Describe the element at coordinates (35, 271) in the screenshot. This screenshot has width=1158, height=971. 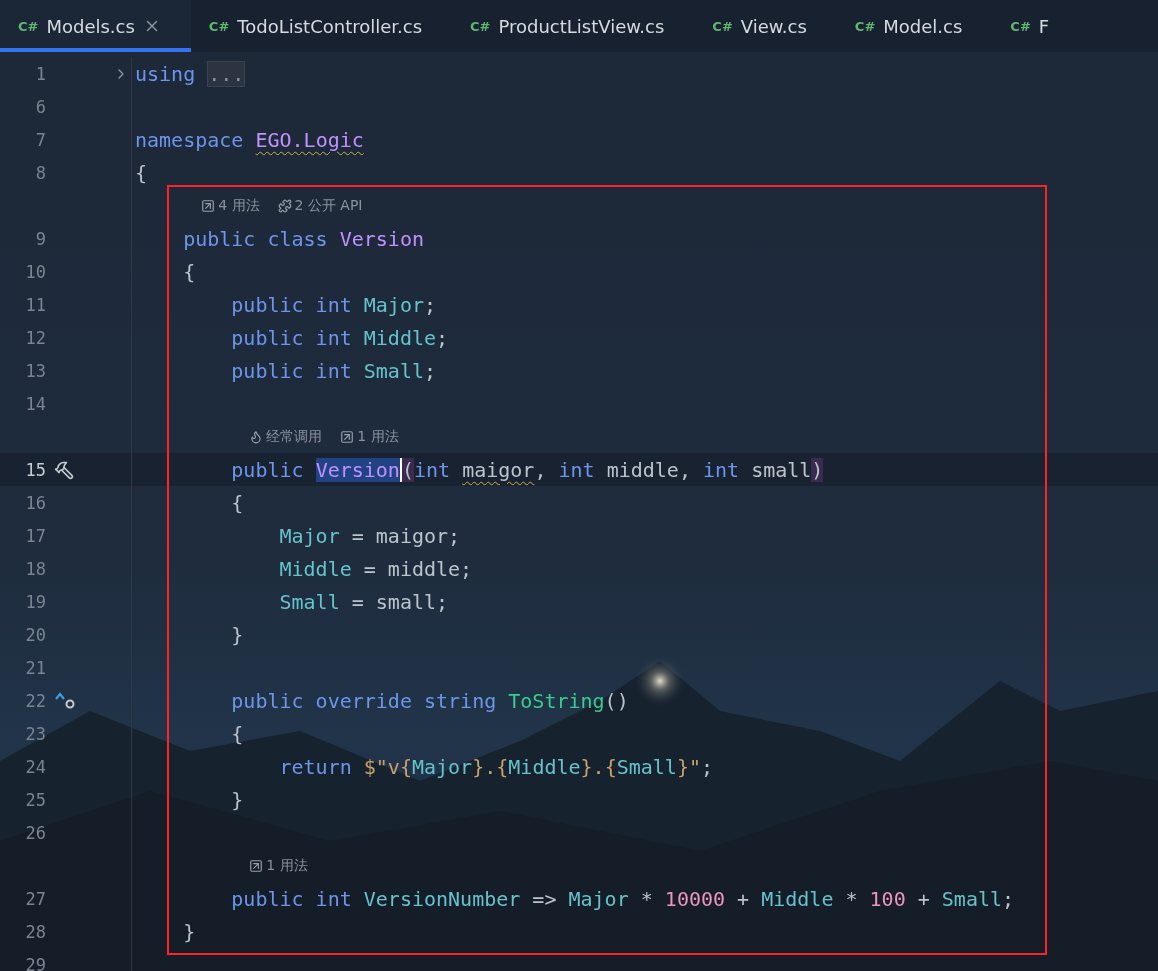
I see `line-number: 10` at that location.